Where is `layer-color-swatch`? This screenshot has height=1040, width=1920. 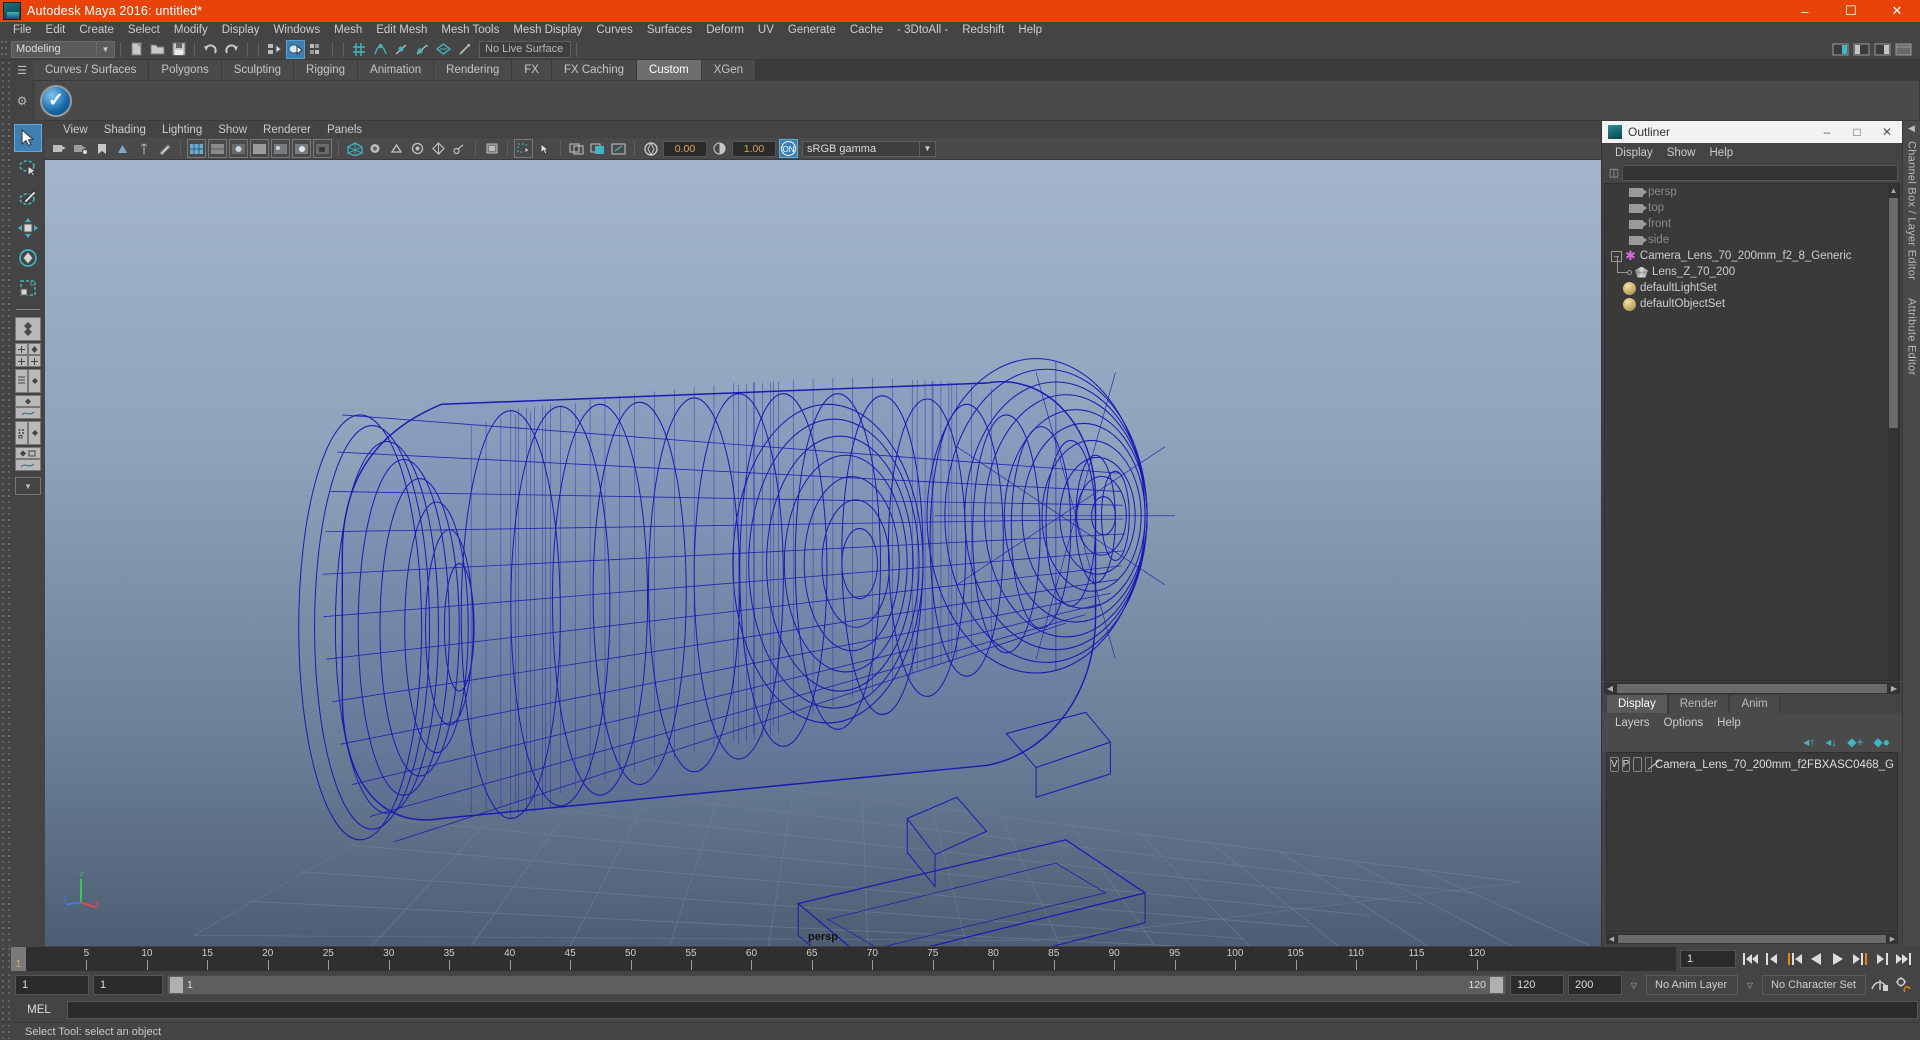
layer-color-swatch is located at coordinates (1648, 764).